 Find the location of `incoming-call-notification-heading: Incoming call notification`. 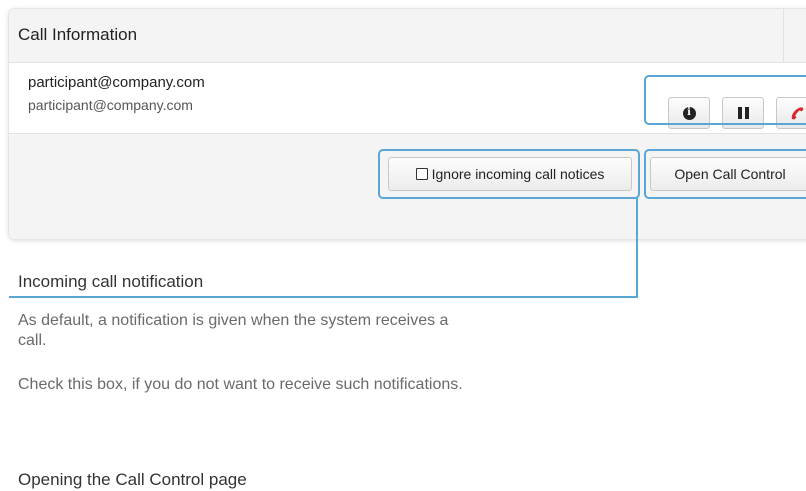

incoming-call-notification-heading: Incoming call notification is located at coordinates (111, 281).